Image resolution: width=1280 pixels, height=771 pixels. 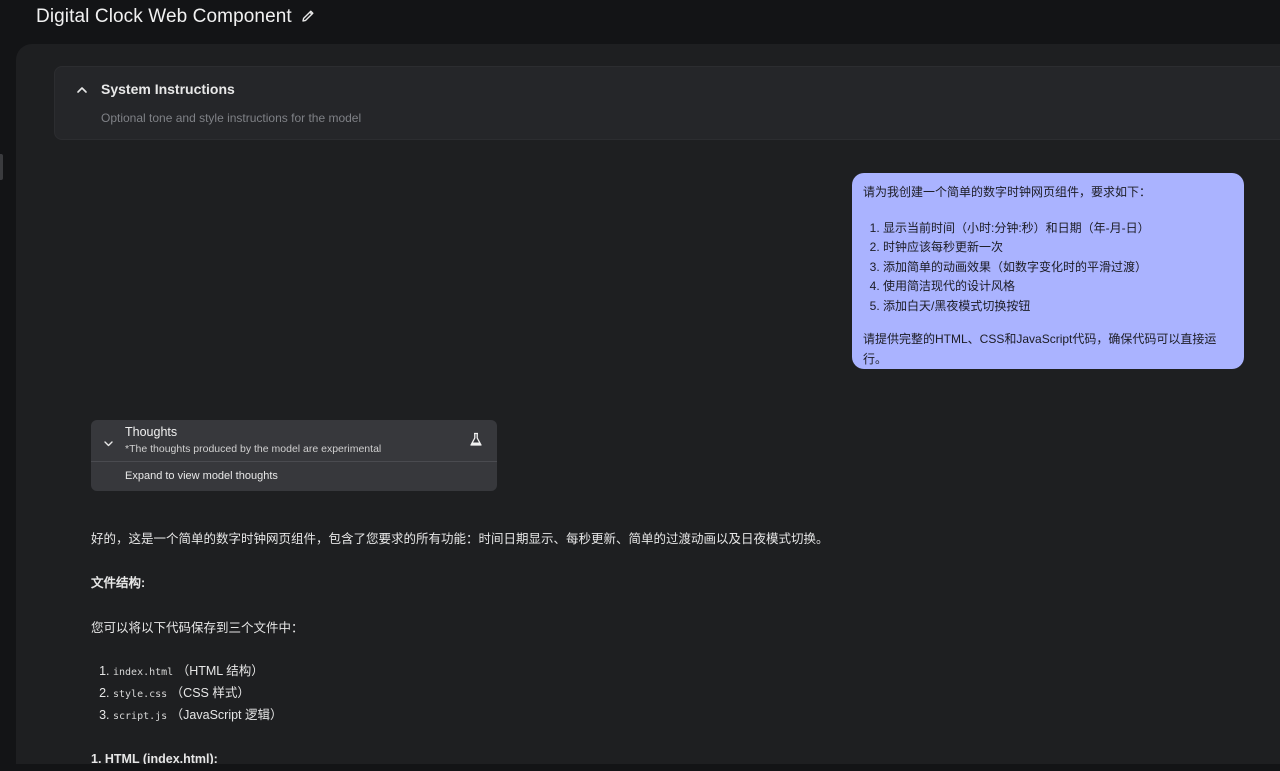 I want to click on list-item: index.html （HTML 结构）, so click(x=198, y=672).